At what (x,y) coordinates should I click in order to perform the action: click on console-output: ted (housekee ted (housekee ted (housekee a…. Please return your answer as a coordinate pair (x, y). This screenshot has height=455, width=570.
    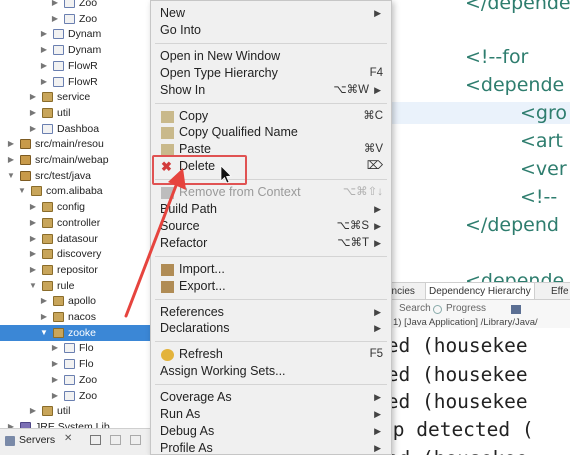
    Looking at the image, I should click on (477, 391).